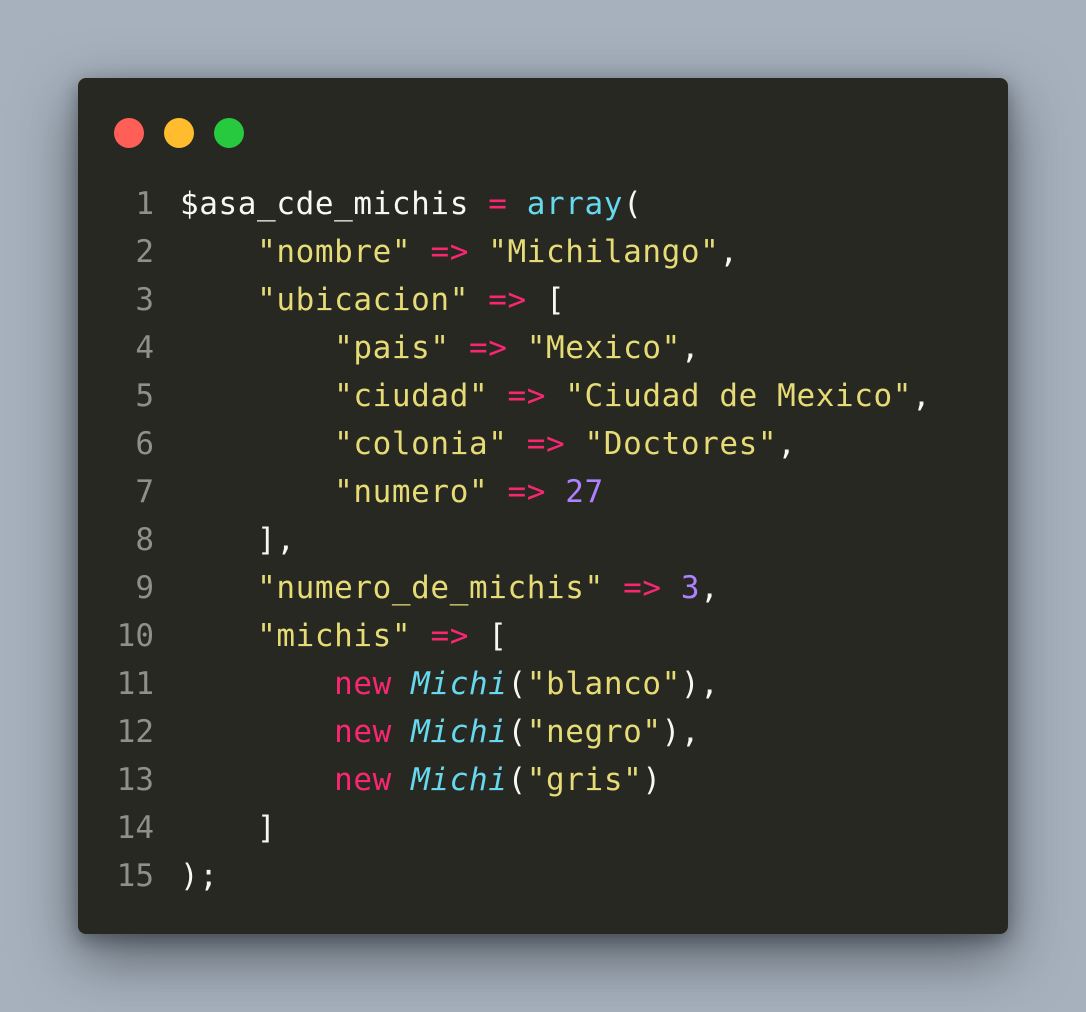 This screenshot has height=1012, width=1086. I want to click on code-line: 3 "ubicacion" => [, so click(543, 300).